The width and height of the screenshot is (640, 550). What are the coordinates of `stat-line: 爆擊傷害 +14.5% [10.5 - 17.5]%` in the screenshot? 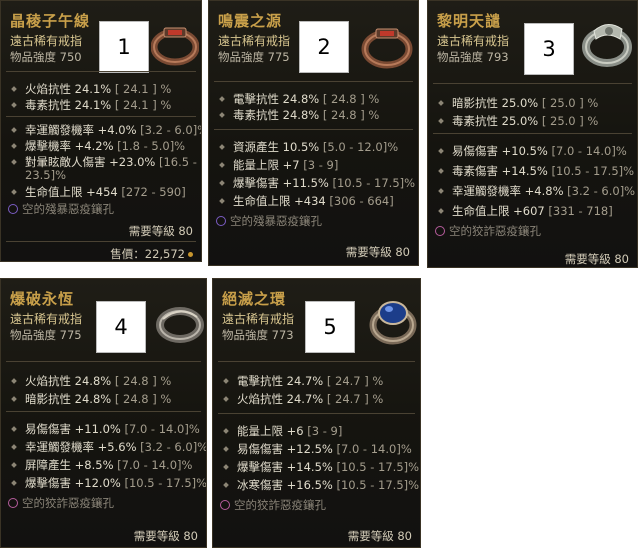 It's located at (321, 467).